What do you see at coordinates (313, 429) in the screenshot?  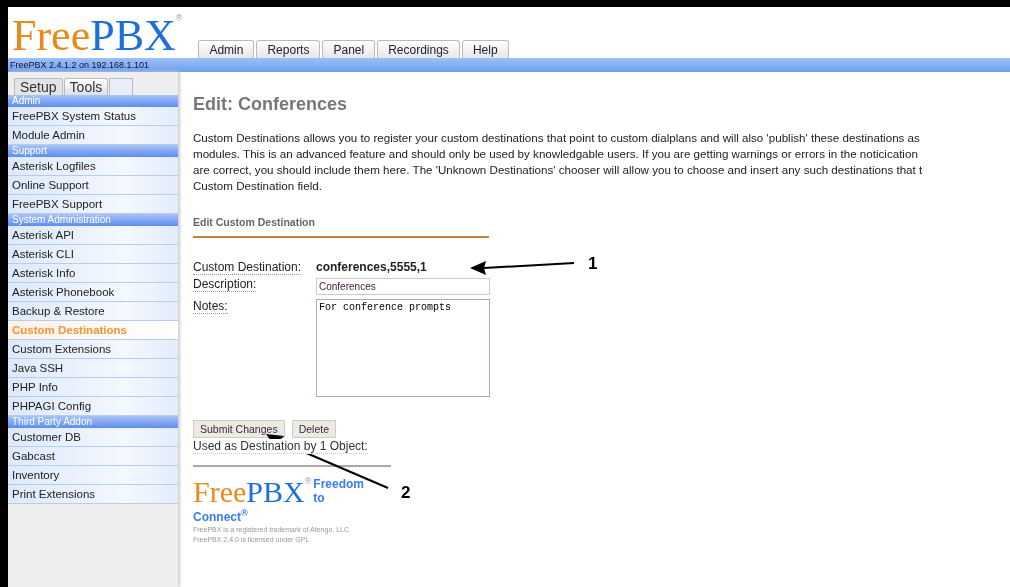 I see `delete-button: Delete` at bounding box center [313, 429].